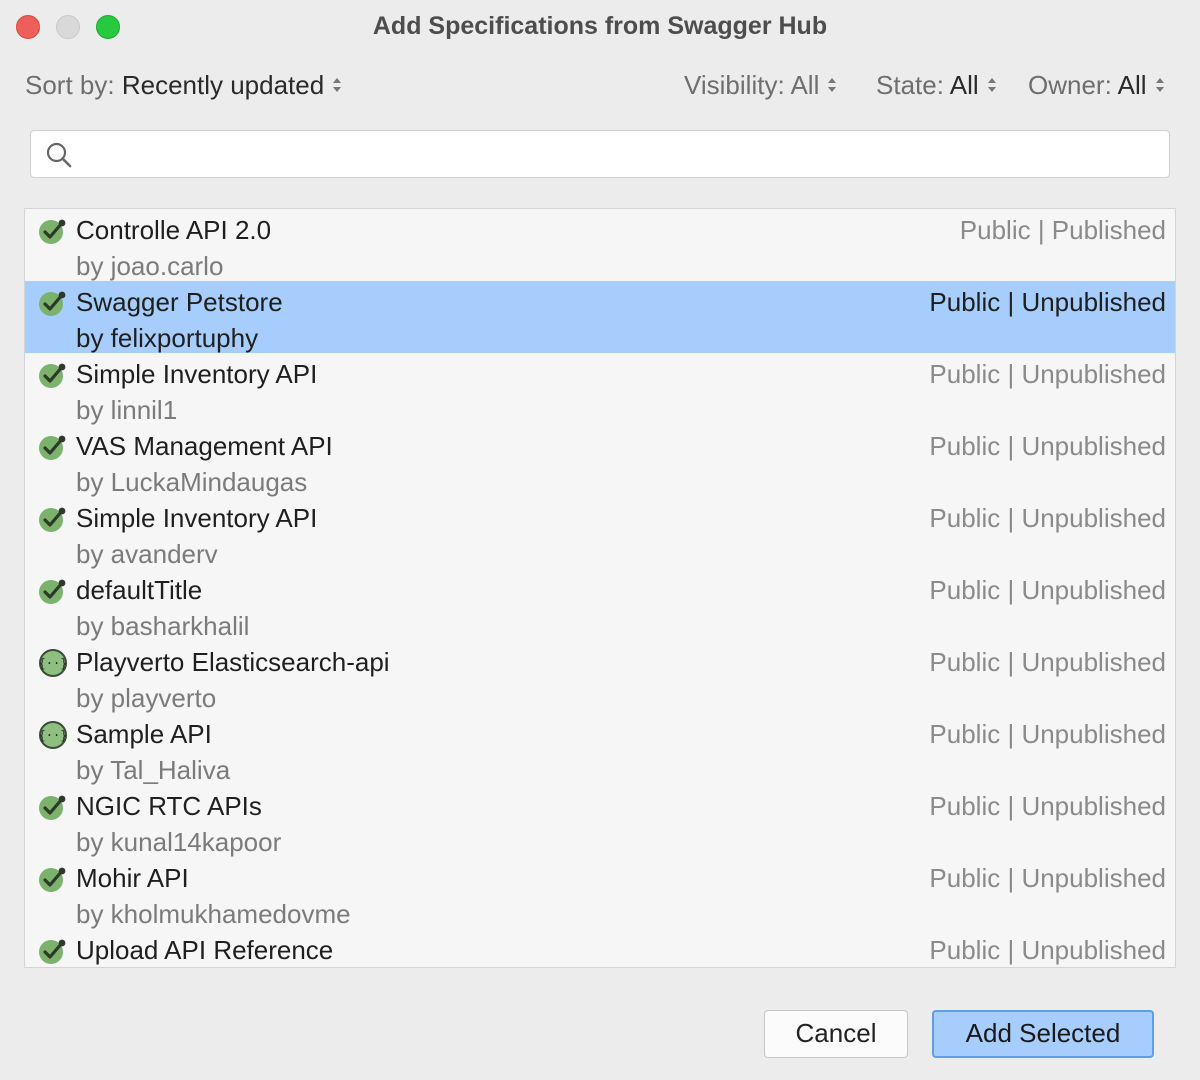 The width and height of the screenshot is (1200, 1080). I want to click on spec-owner: by avanderv, so click(147, 554).